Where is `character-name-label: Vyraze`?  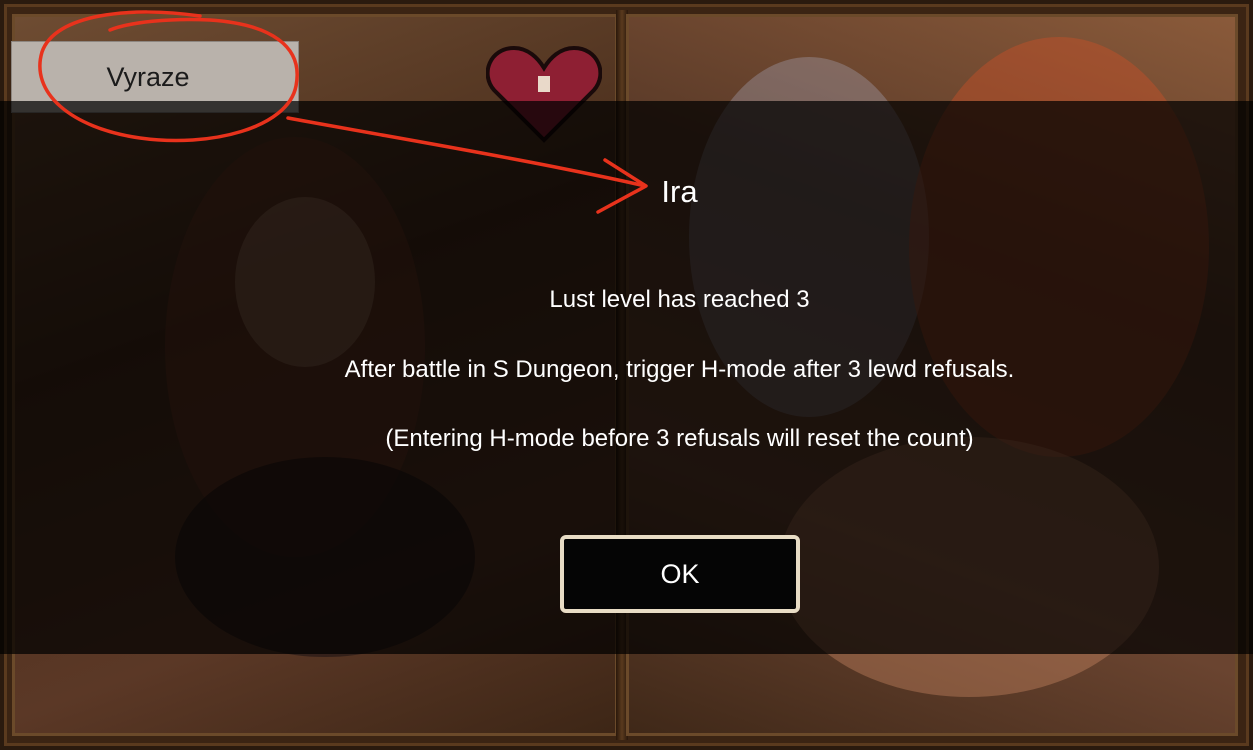 character-name-label: Vyraze is located at coordinates (148, 76).